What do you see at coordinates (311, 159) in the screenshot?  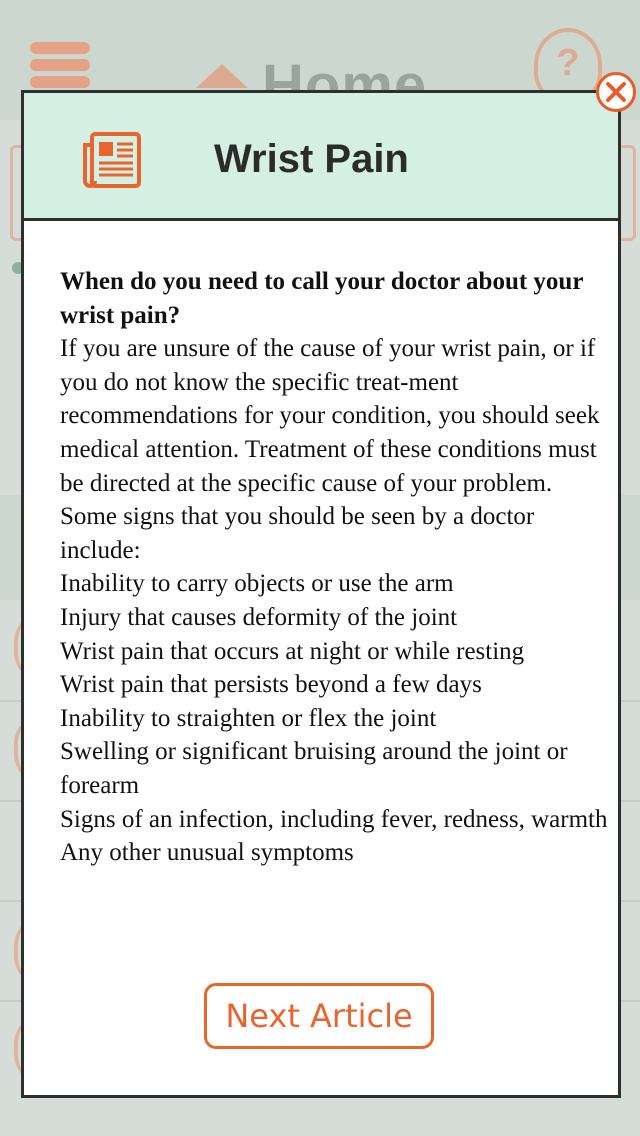 I see `modal-title: Wrist Pain` at bounding box center [311, 159].